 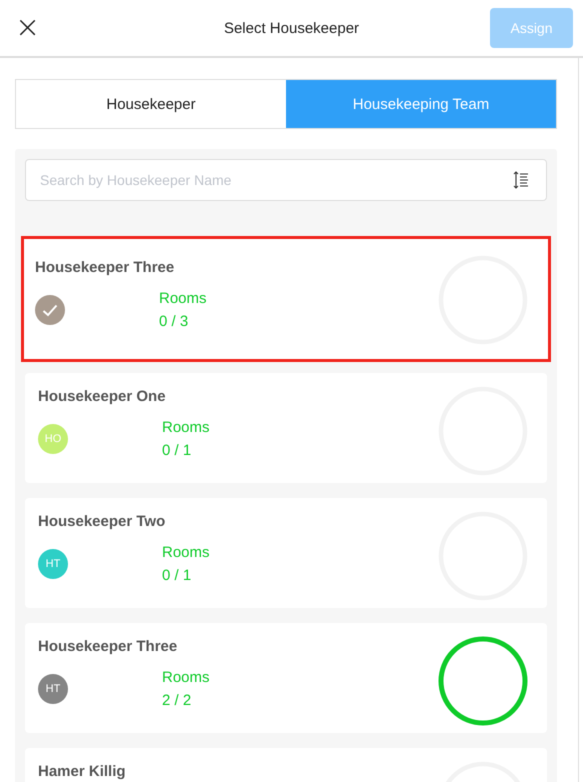 I want to click on housekeeper-card: Housekeeper Two HT Rooms 0 / 1, so click(x=286, y=553).